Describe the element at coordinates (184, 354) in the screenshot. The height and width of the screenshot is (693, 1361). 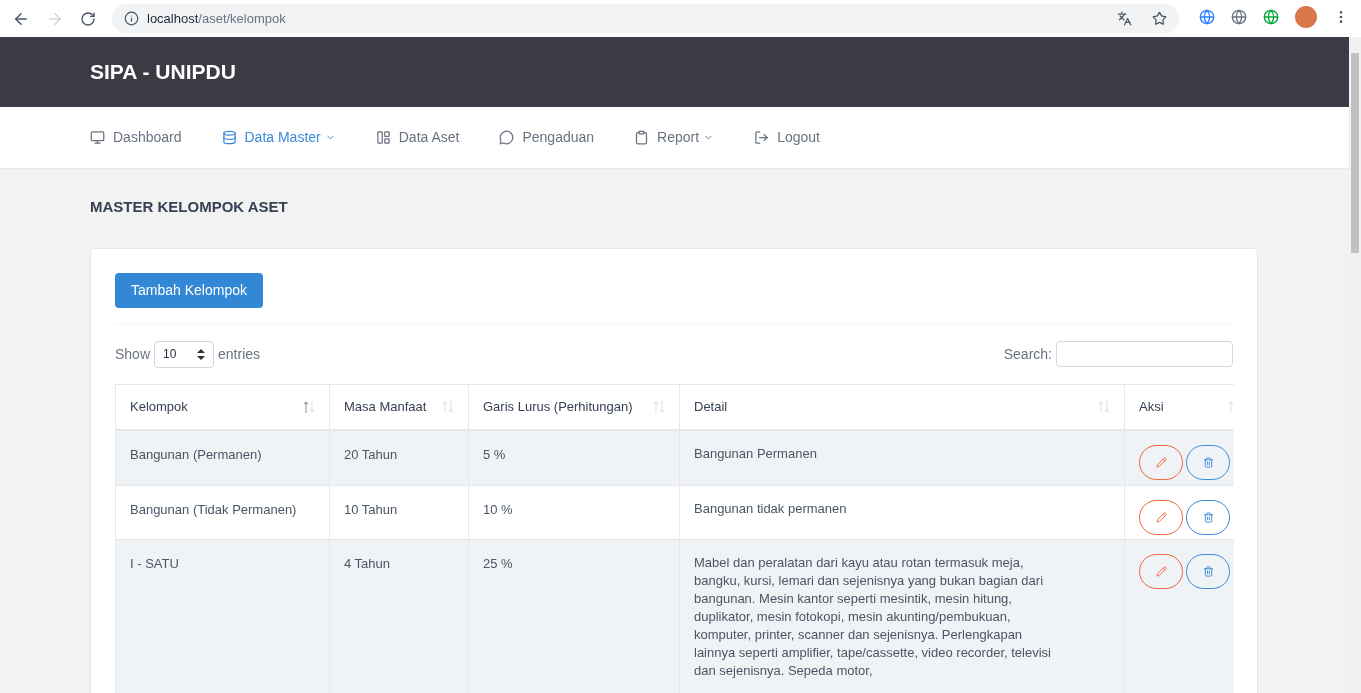
I see `entries-select: 10` at that location.